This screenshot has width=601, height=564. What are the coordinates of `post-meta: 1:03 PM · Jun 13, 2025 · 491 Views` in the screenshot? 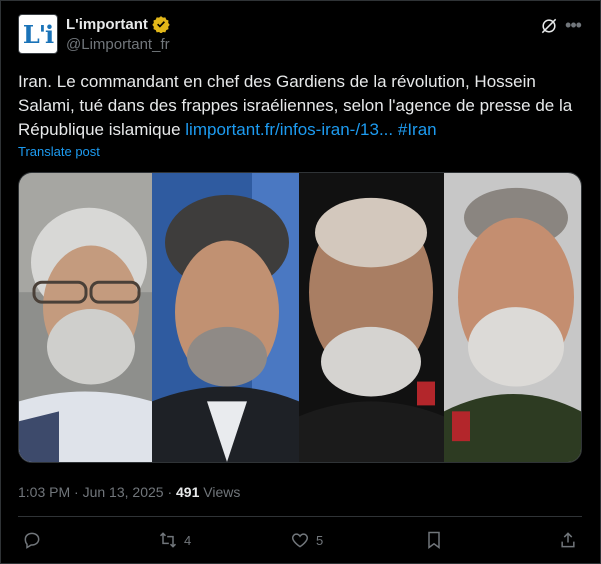 It's located at (129, 492).